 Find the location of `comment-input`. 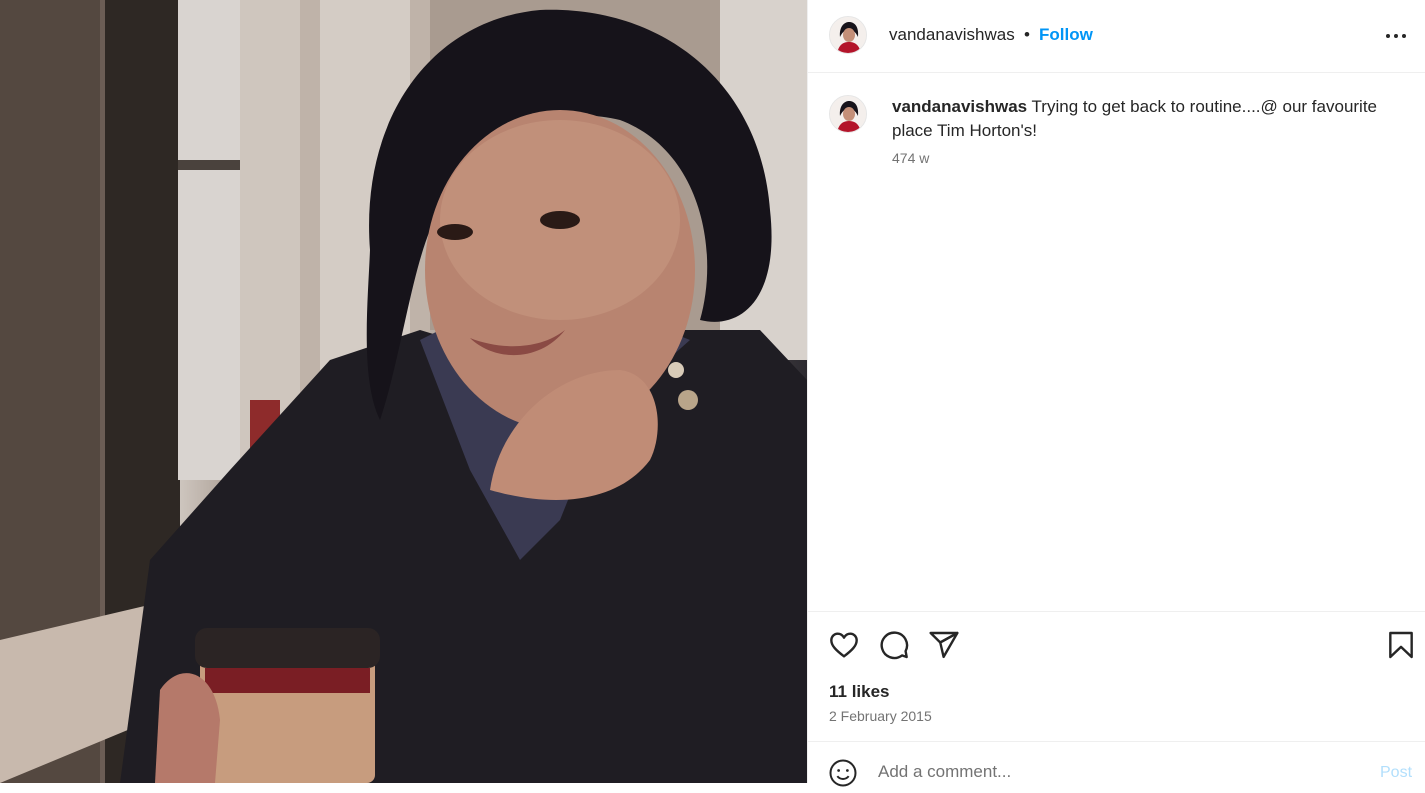

comment-input is located at coordinates (1108, 772).